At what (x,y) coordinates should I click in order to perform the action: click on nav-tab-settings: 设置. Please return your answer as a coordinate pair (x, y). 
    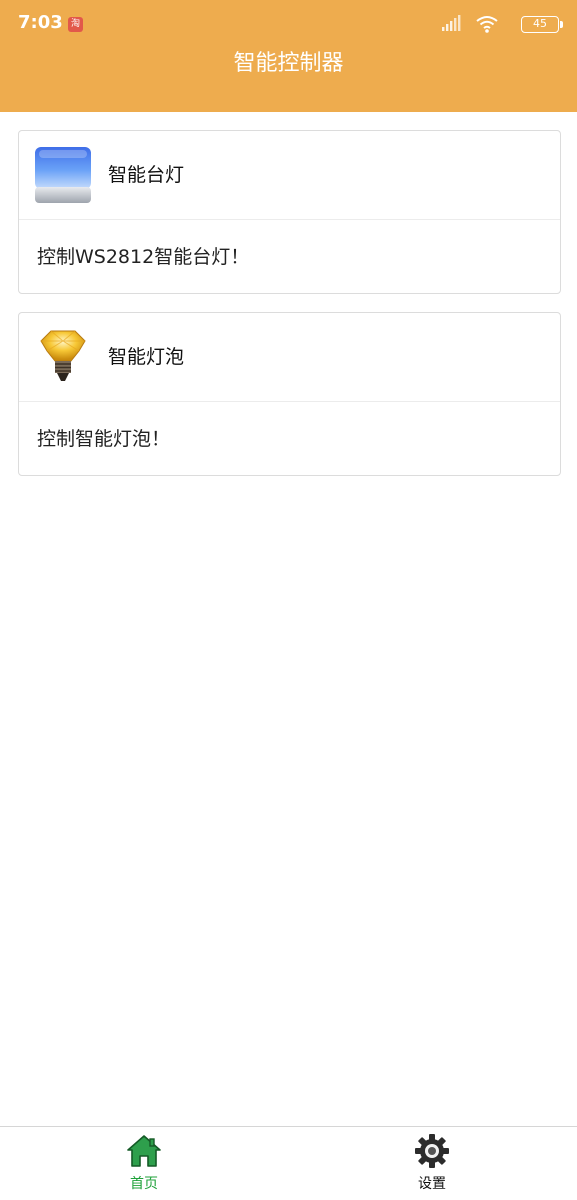
    Looking at the image, I should click on (432, 1163).